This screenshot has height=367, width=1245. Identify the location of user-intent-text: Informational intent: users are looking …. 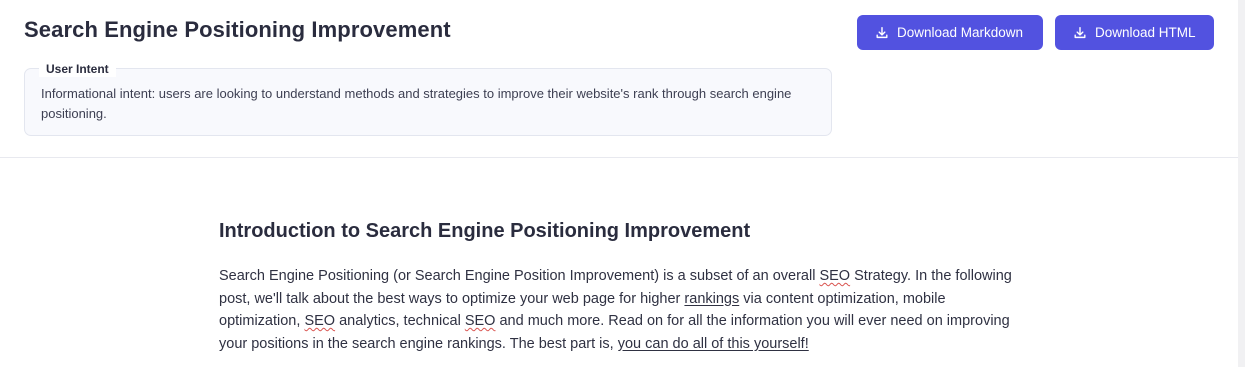
(416, 103).